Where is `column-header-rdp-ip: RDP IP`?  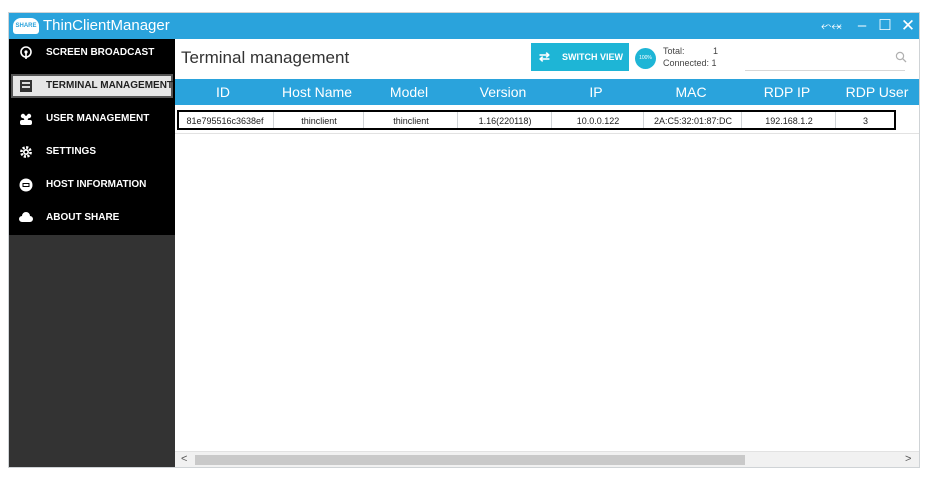
column-header-rdp-ip: RDP IP is located at coordinates (787, 92).